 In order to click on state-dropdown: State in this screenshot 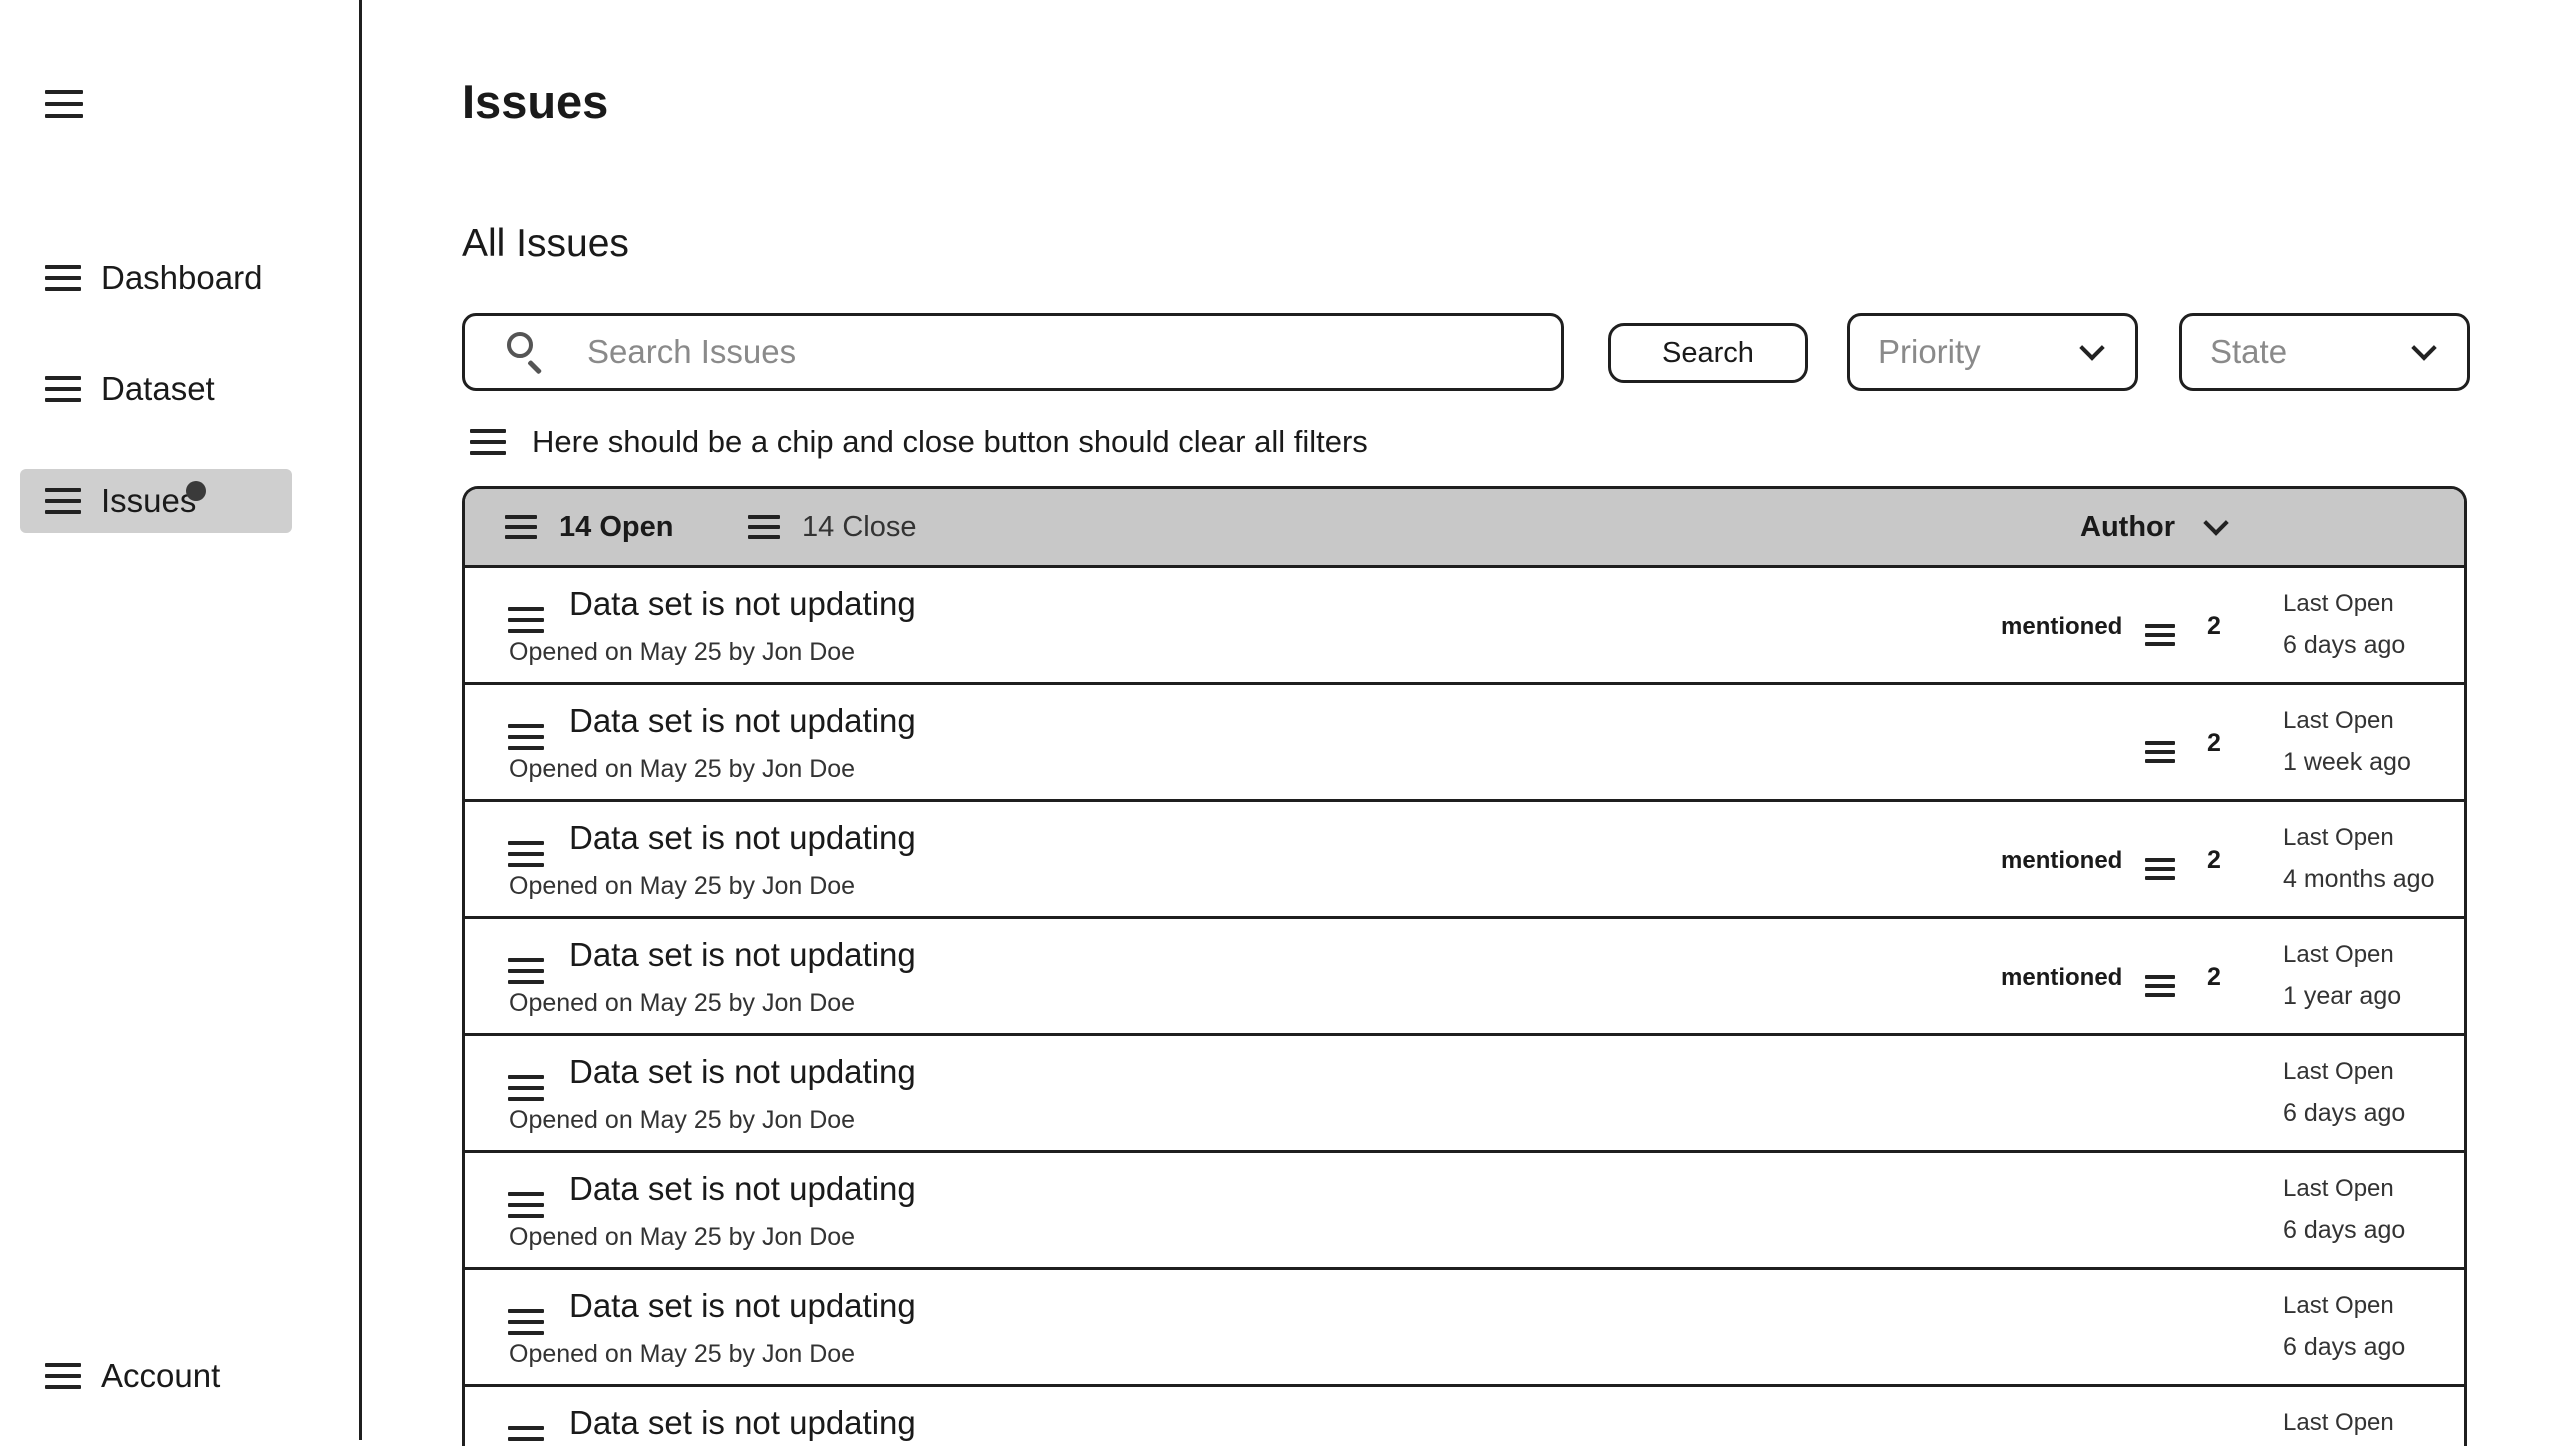, I will do `click(2324, 352)`.